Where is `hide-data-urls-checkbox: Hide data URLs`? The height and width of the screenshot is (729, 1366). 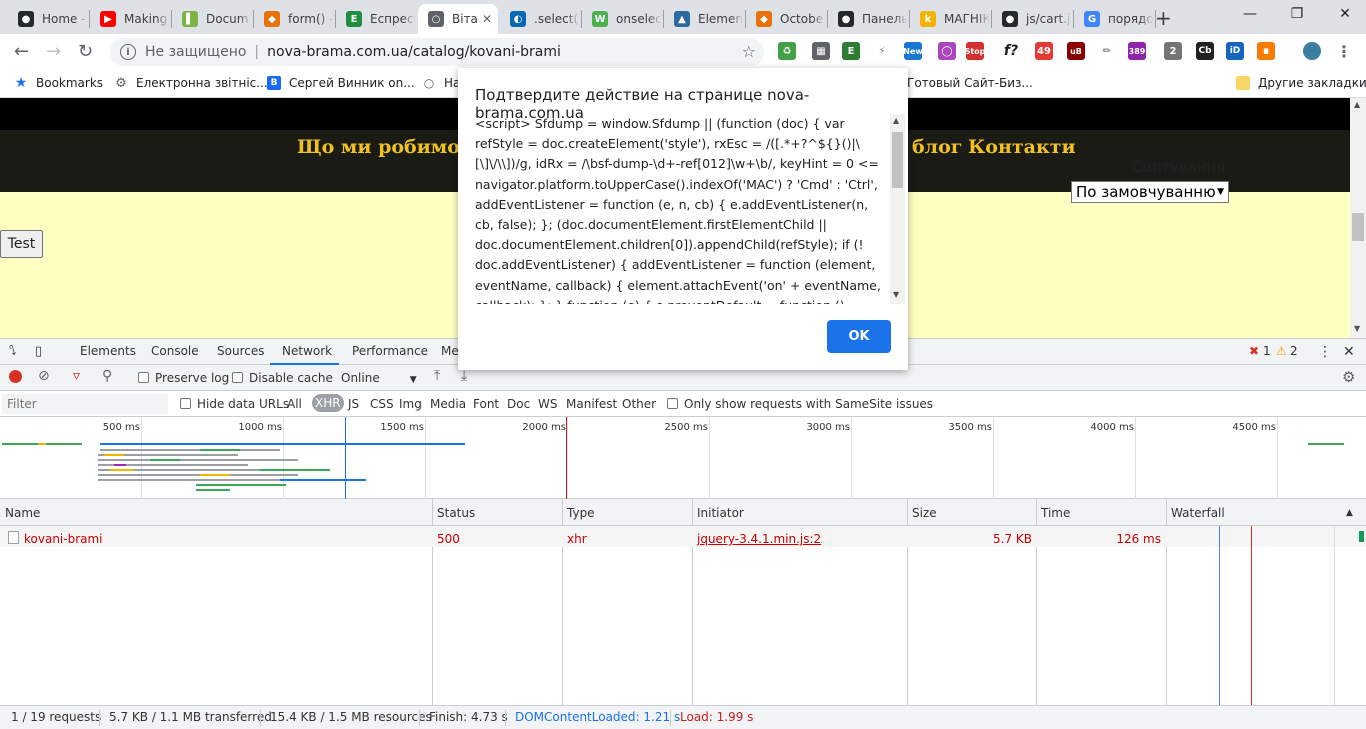
hide-data-urls-checkbox: Hide data URLs is located at coordinates (234, 404).